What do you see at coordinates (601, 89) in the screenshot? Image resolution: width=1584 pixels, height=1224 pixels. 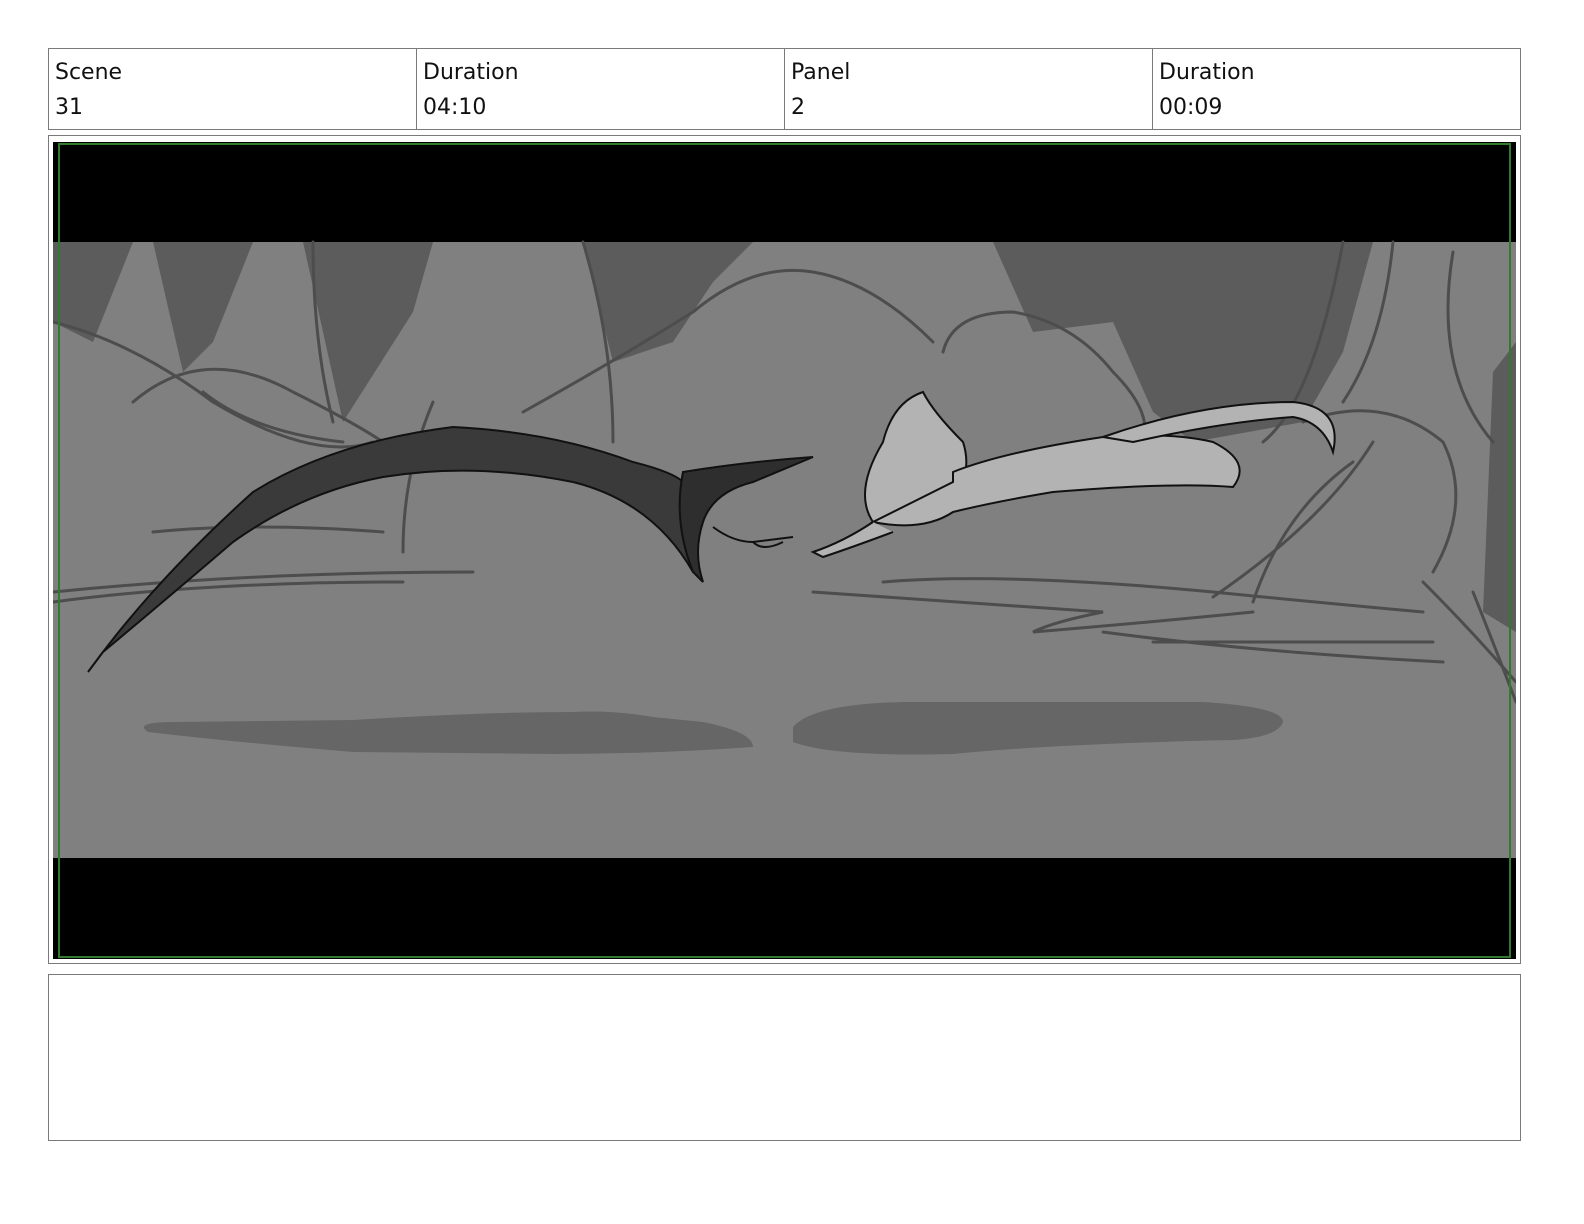 I see `scene-duration-cell: Duration 04:10` at bounding box center [601, 89].